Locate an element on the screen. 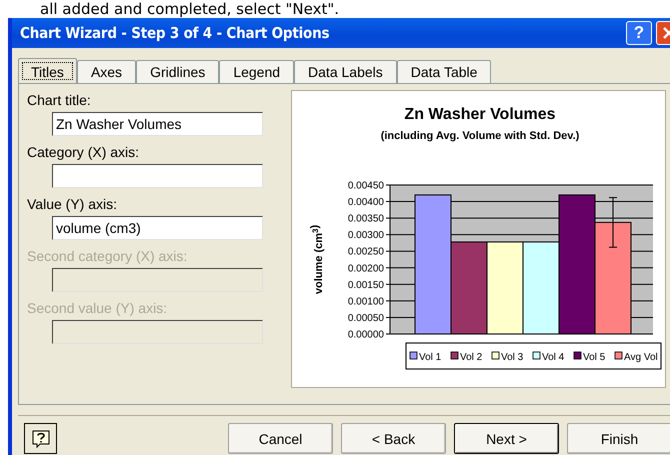 This screenshot has width=670, height=455. dialog-button: Cancel is located at coordinates (280, 438).